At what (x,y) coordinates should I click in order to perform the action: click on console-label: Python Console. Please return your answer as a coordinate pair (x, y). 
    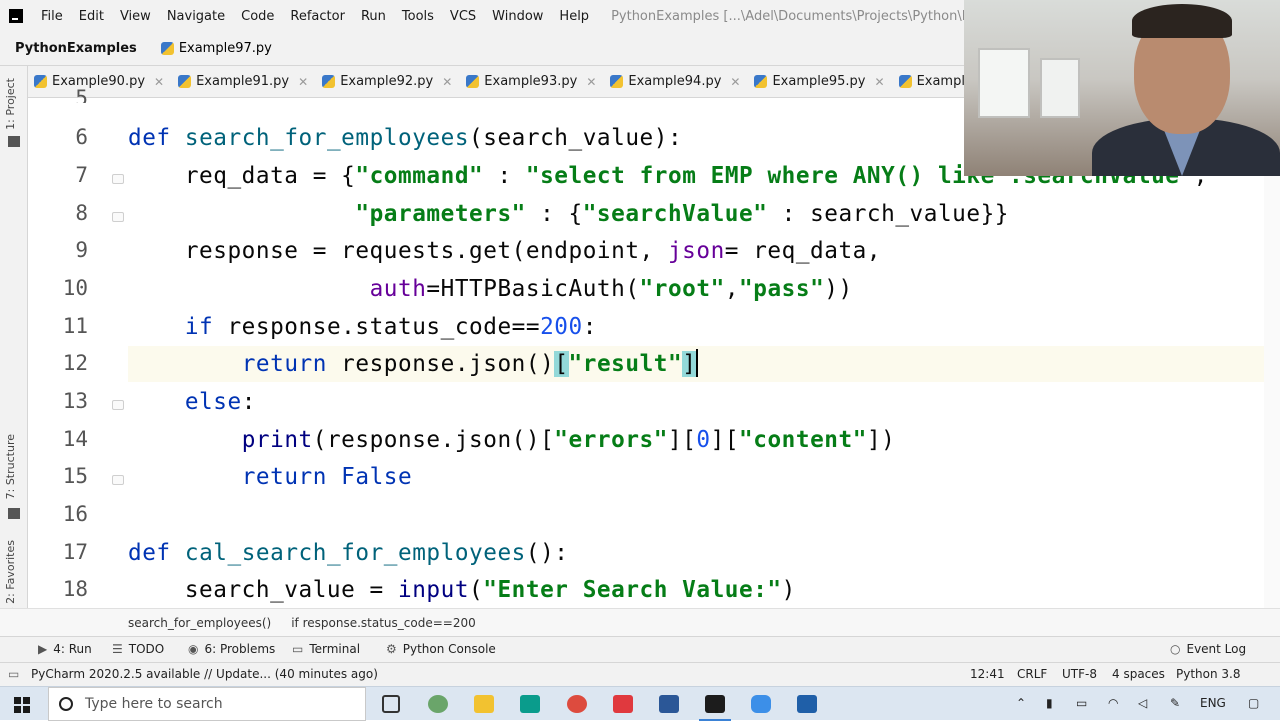
    Looking at the image, I should click on (449, 649).